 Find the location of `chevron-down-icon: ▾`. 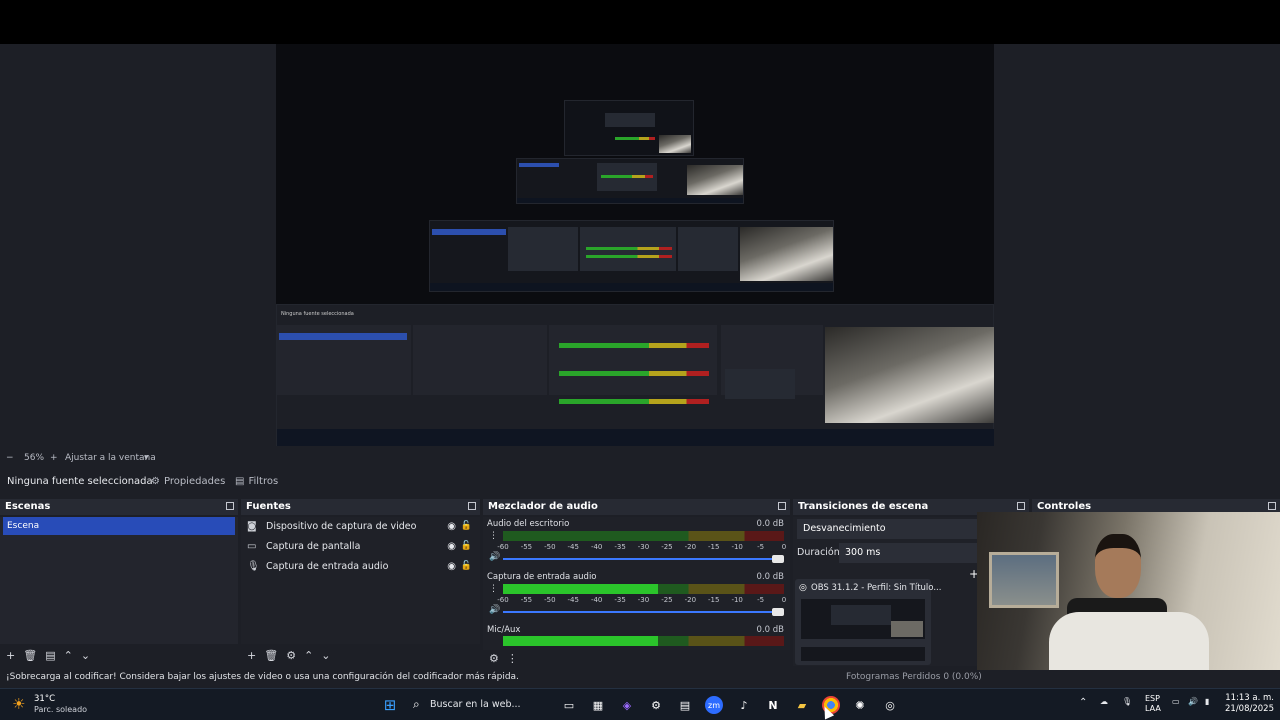

chevron-down-icon: ▾ is located at coordinates (146, 458).